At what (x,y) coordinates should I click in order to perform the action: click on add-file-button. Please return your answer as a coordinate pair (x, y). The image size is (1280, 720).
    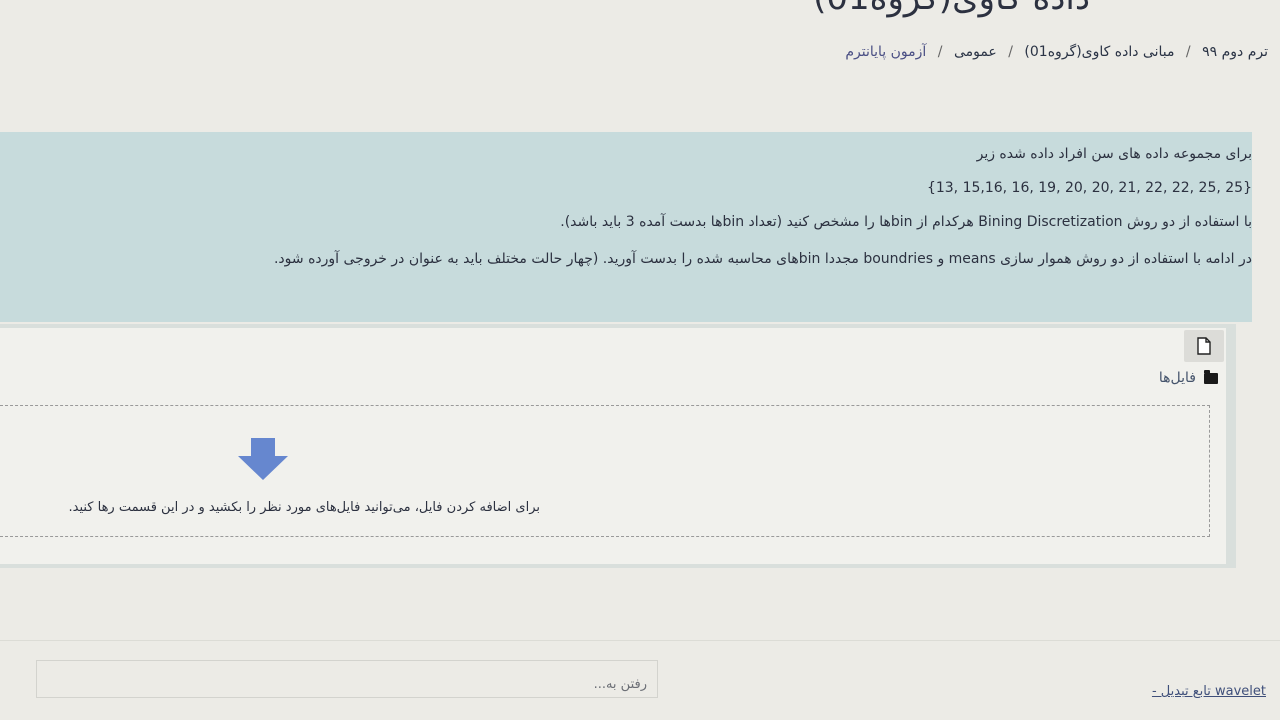
    Looking at the image, I should click on (1204, 346).